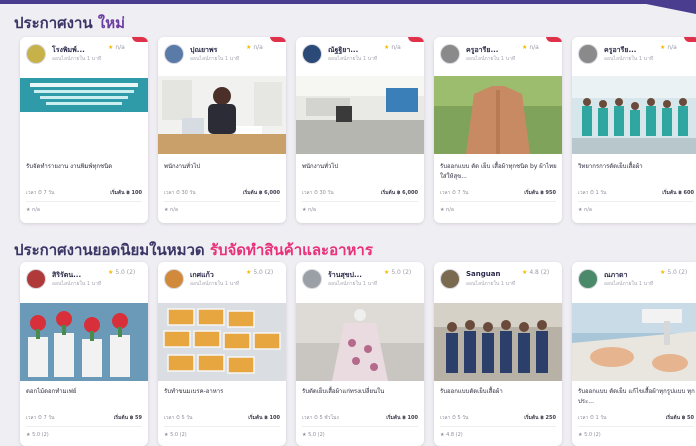  What do you see at coordinates (84, 418) in the screenshot?
I see `job-meta: เวลา ⏱ 7 วัน เริ่มต้น ฿ 59` at bounding box center [84, 418].